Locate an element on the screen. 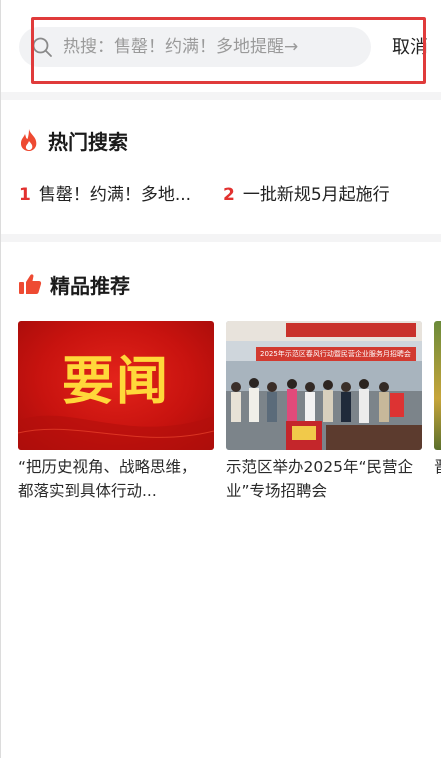 The width and height of the screenshot is (441, 758). card-image-partial is located at coordinates (437, 385).